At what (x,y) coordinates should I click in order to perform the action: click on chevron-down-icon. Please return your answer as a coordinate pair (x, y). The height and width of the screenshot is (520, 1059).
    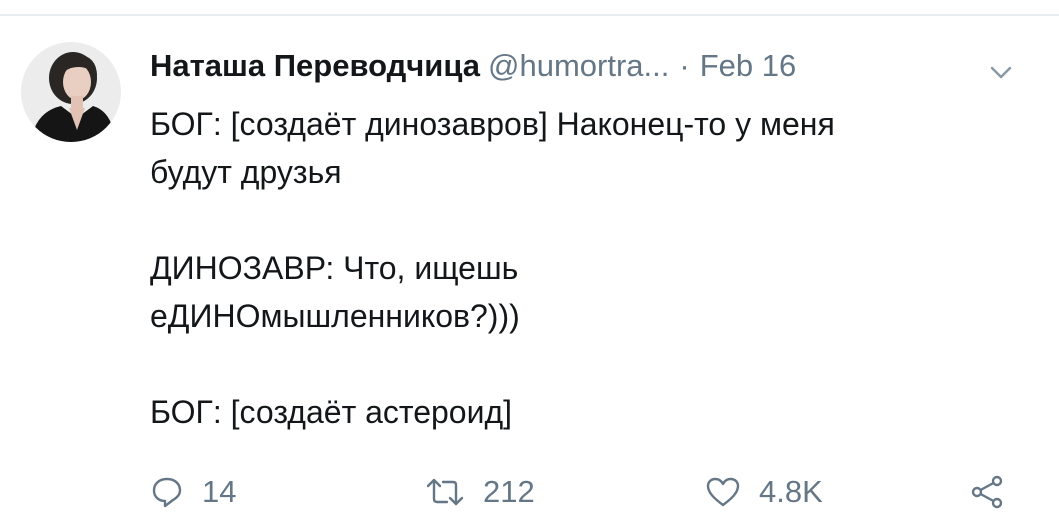
    Looking at the image, I should click on (1001, 73).